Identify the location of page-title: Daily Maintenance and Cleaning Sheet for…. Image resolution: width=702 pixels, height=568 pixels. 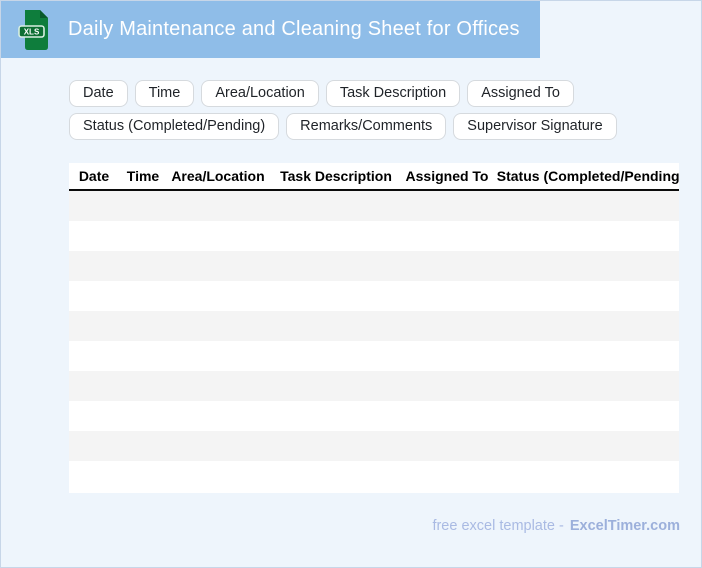
(294, 29).